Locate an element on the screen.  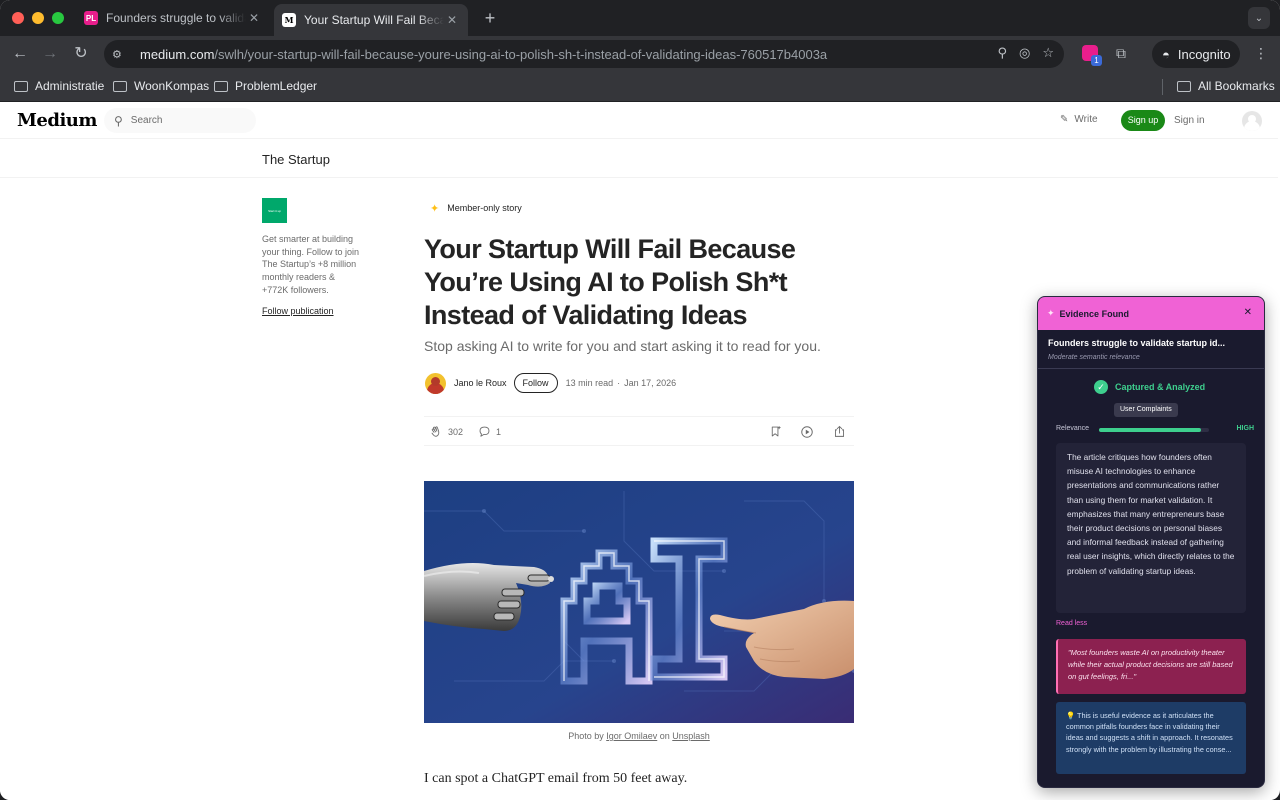
evidence-panel-title: Evidence Found is located at coordinates (1094, 313).